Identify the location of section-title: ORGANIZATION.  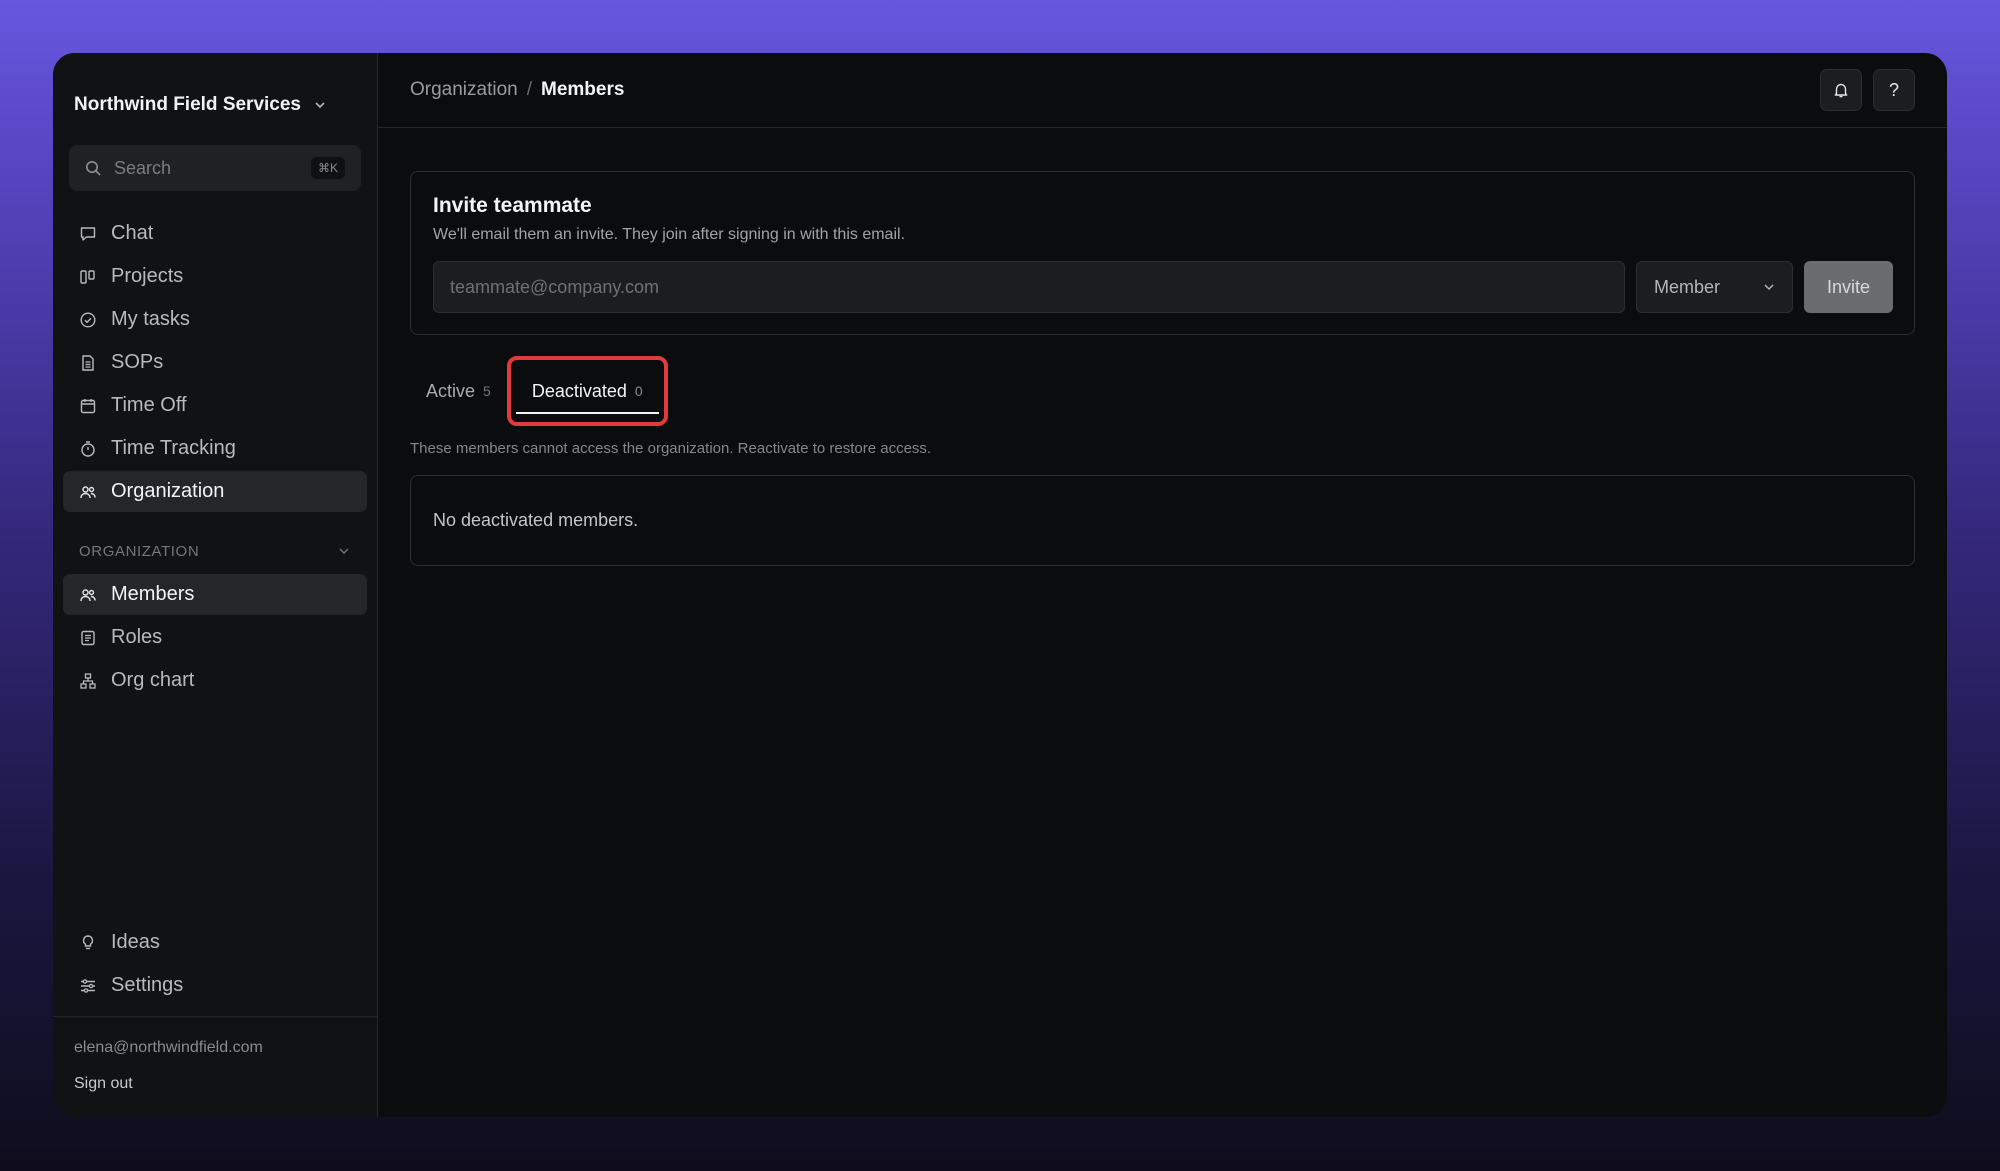
(139, 551).